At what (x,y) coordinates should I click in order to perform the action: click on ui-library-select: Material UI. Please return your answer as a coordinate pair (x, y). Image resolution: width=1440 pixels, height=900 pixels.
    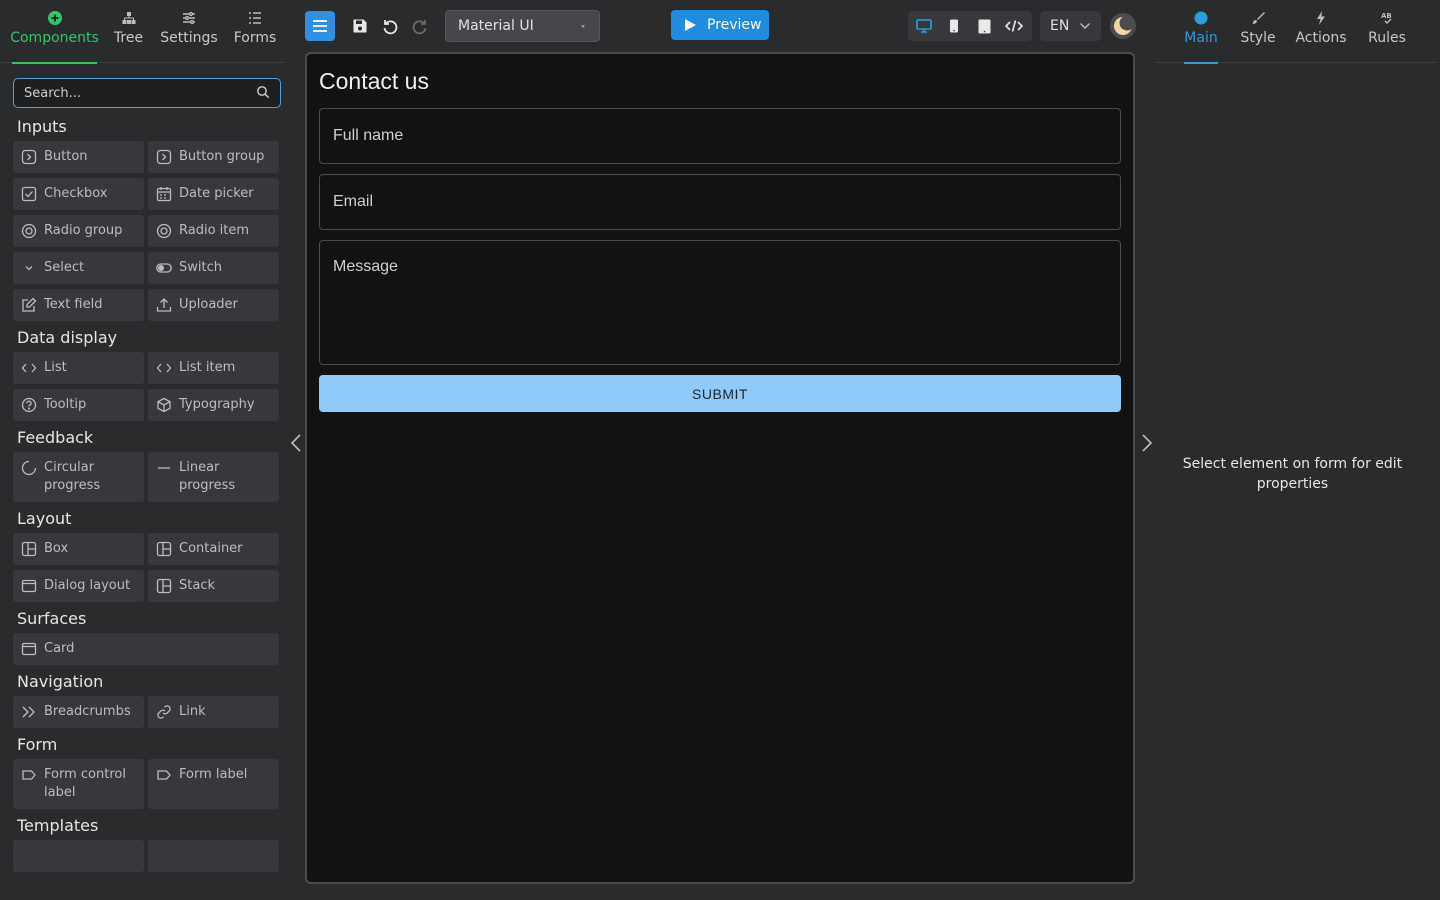
    Looking at the image, I should click on (522, 26).